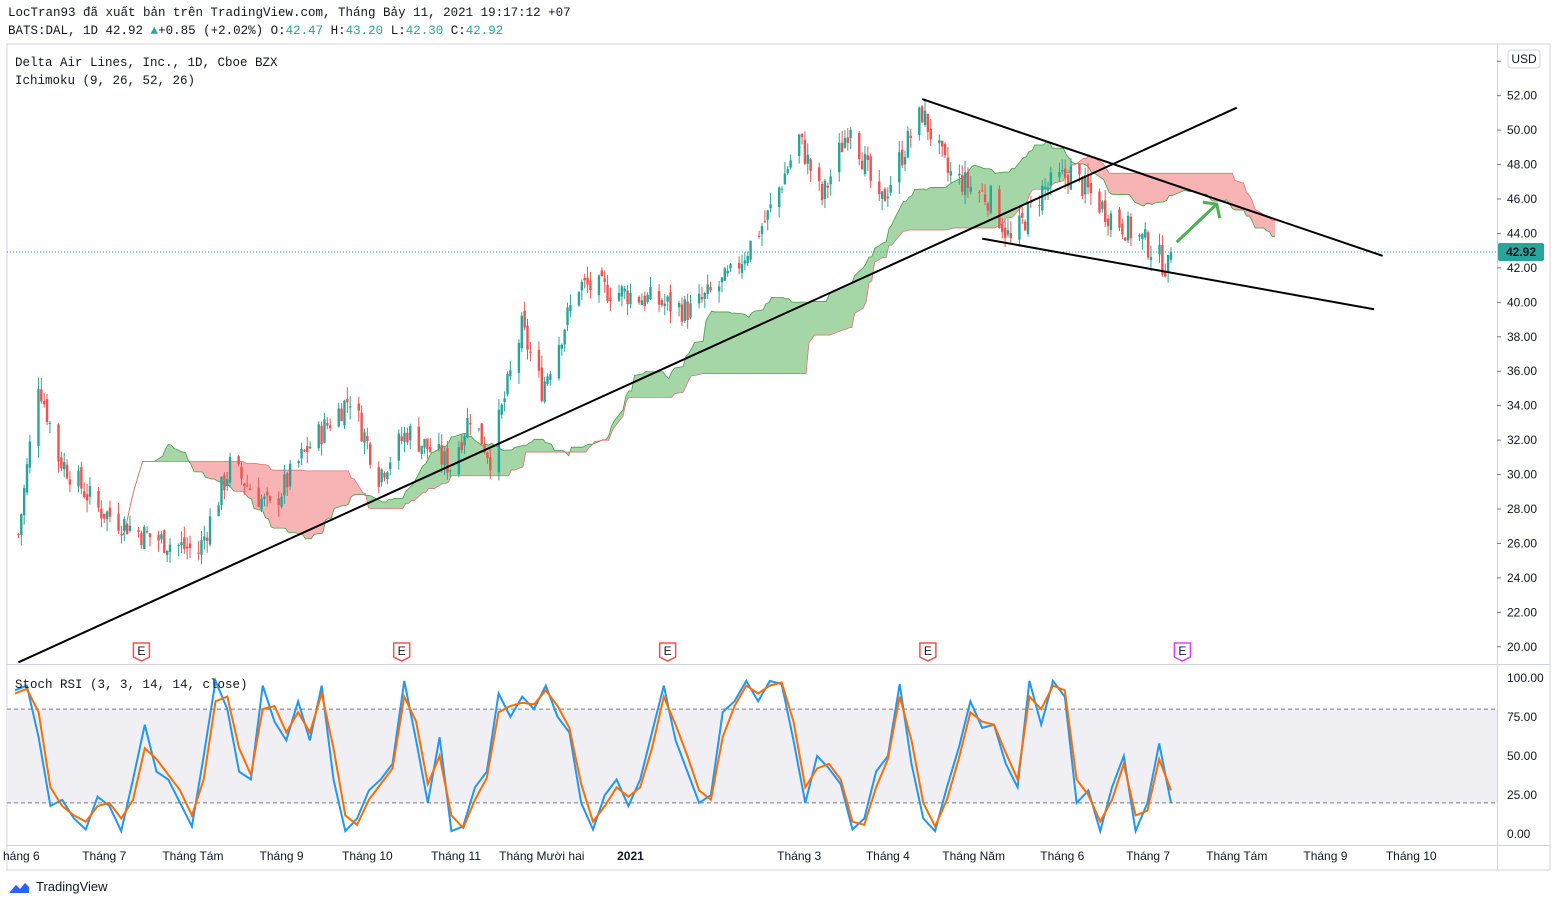  I want to click on stoch-legend: Stoch RSI (3, 3, 14, 14, close), so click(131, 685).